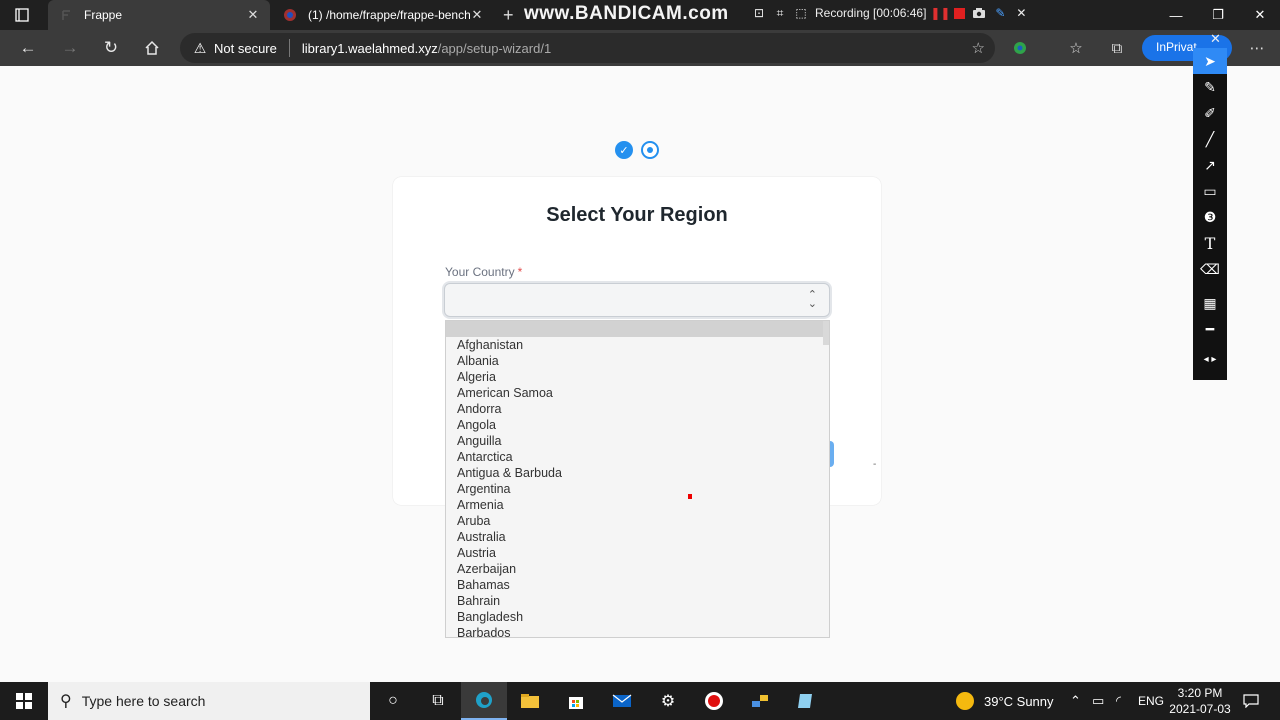 The image size is (1280, 720). What do you see at coordinates (801, 13) in the screenshot?
I see `window-select-icon: ⬚` at bounding box center [801, 13].